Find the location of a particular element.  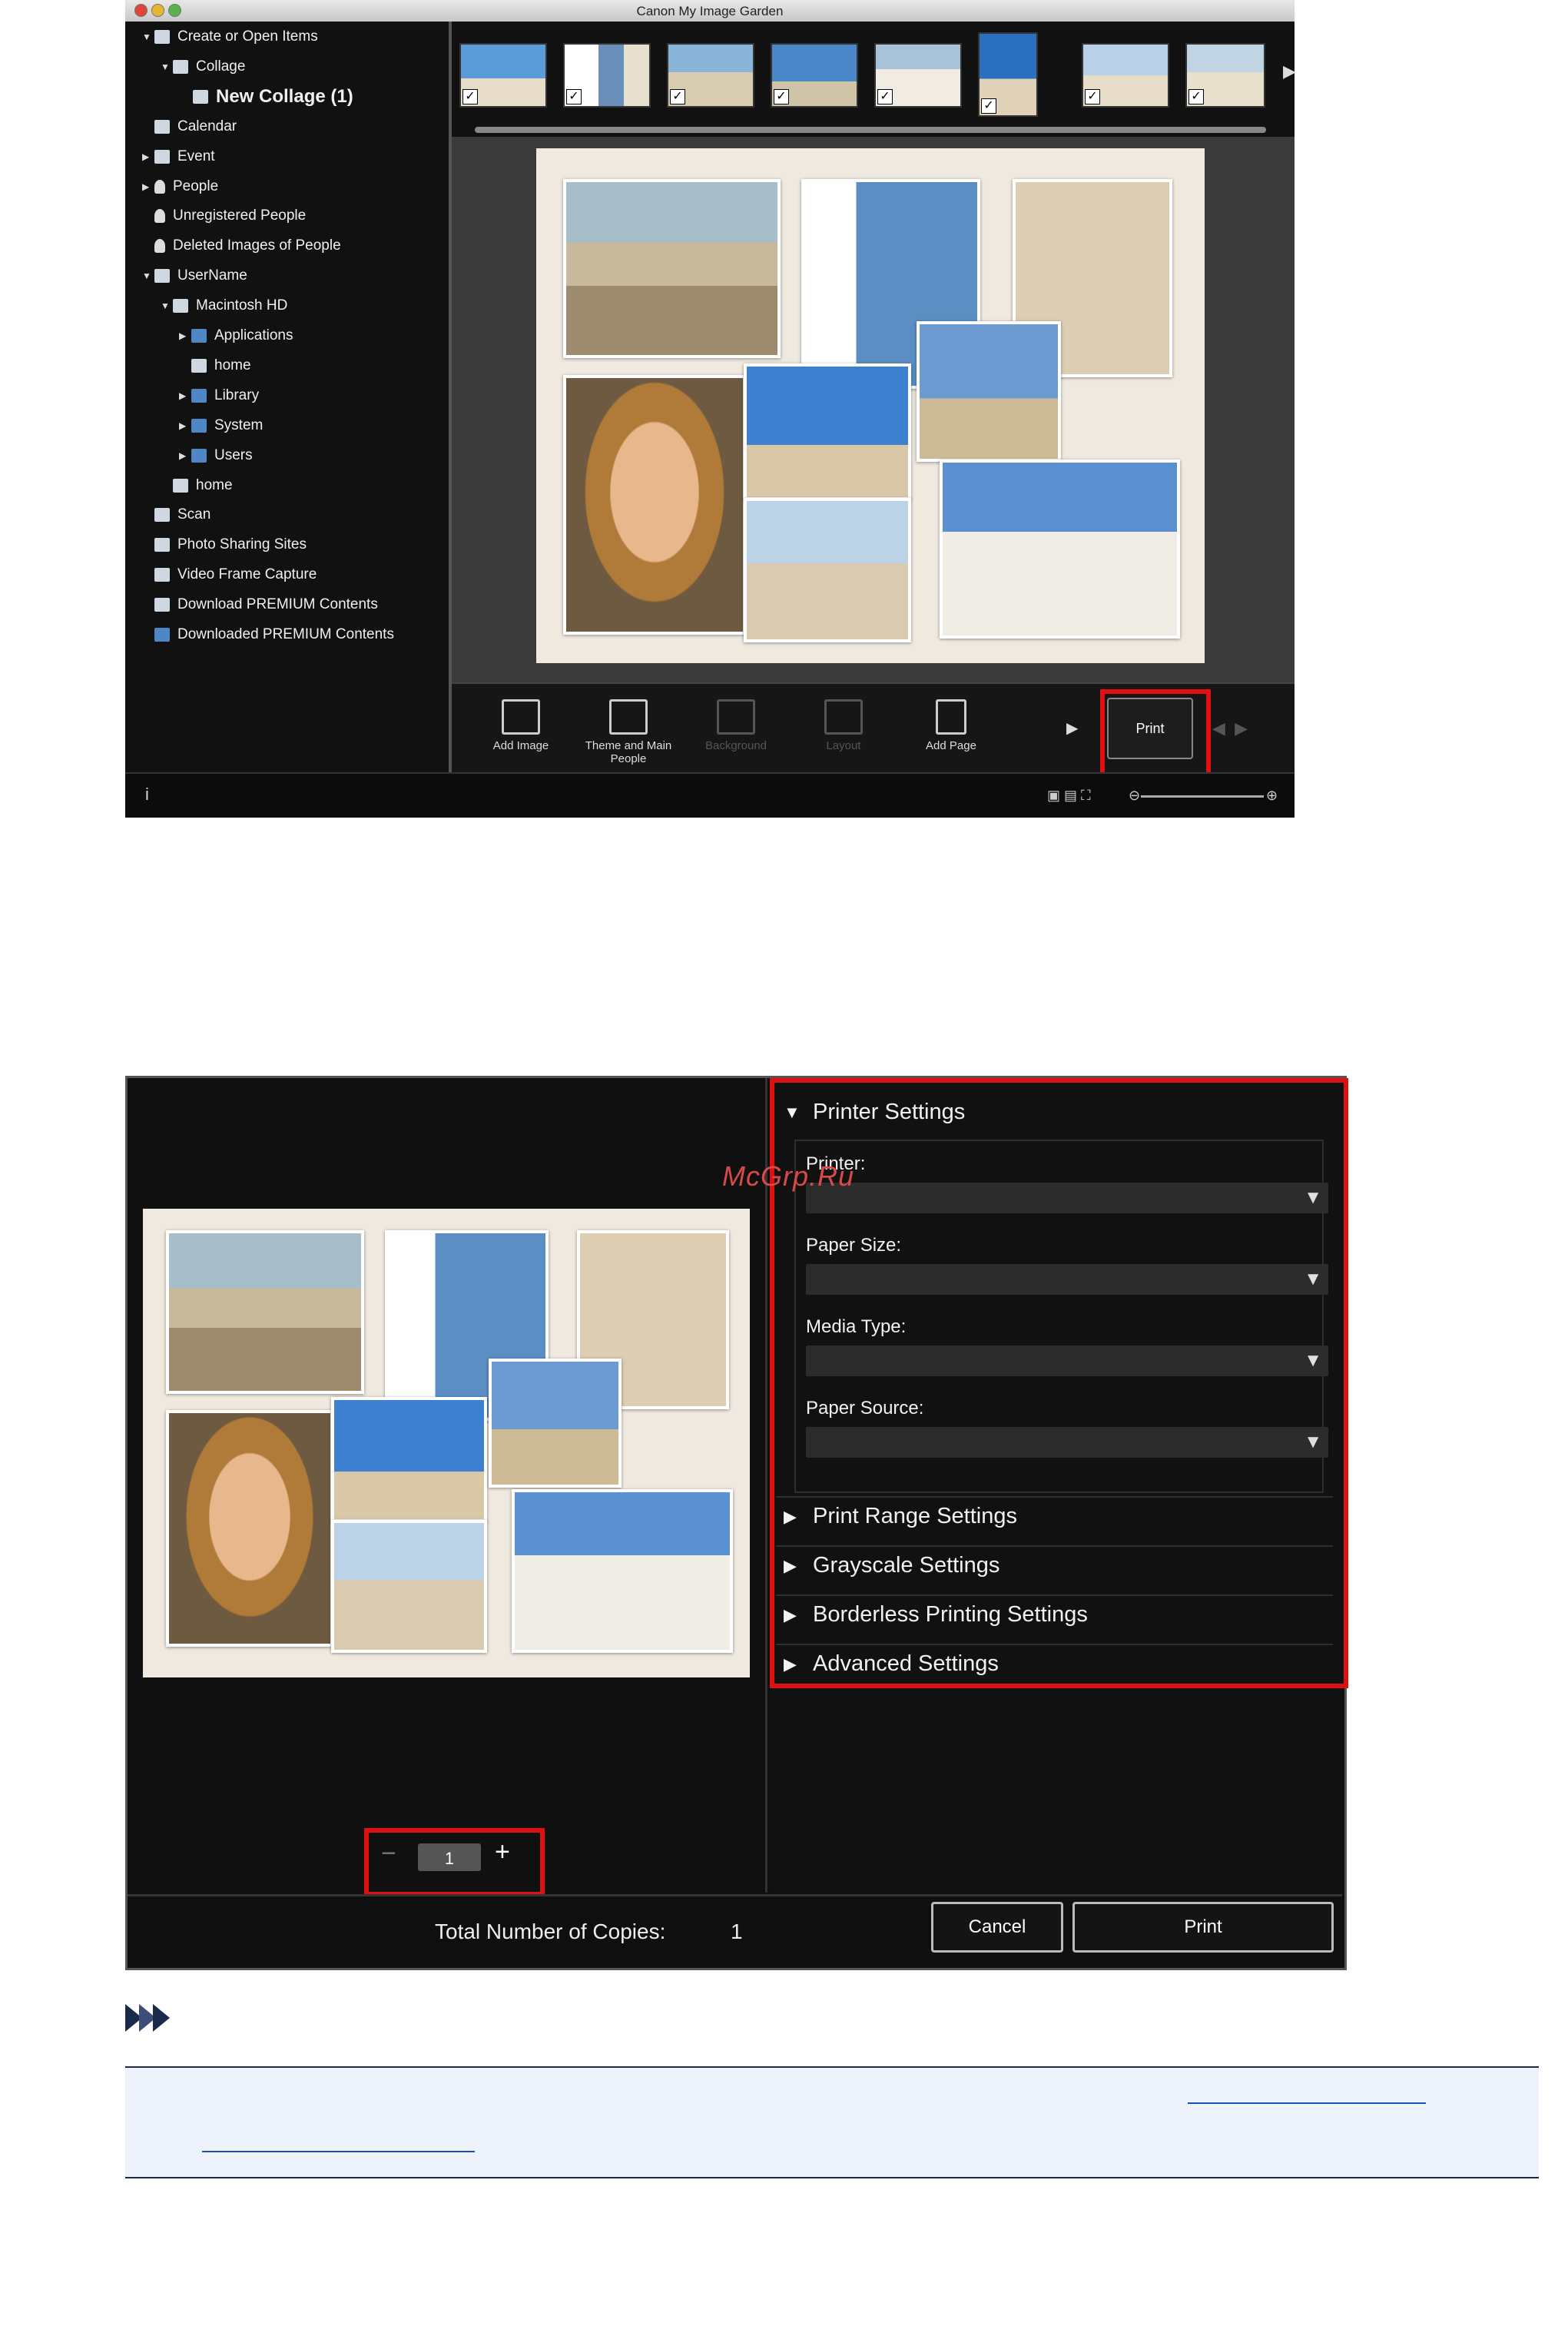

next-page-arrow-icon: ▶ is located at coordinates (1241, 728).